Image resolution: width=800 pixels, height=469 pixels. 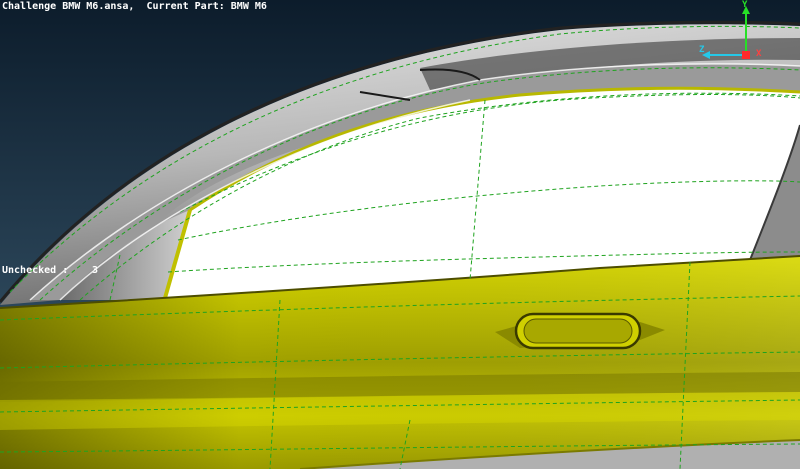 I want to click on axis-x-label: X, so click(x=759, y=54).